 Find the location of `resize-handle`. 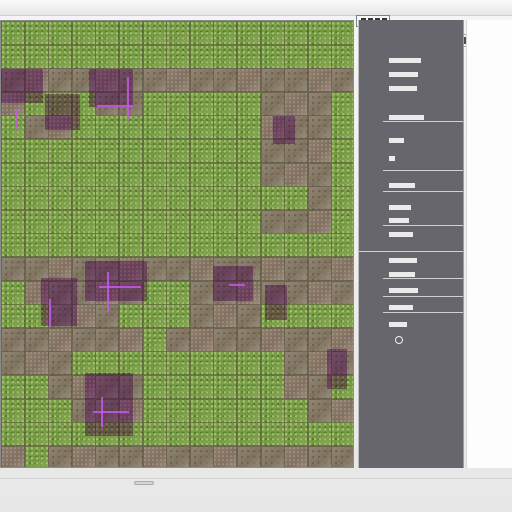

resize-handle is located at coordinates (144, 483).